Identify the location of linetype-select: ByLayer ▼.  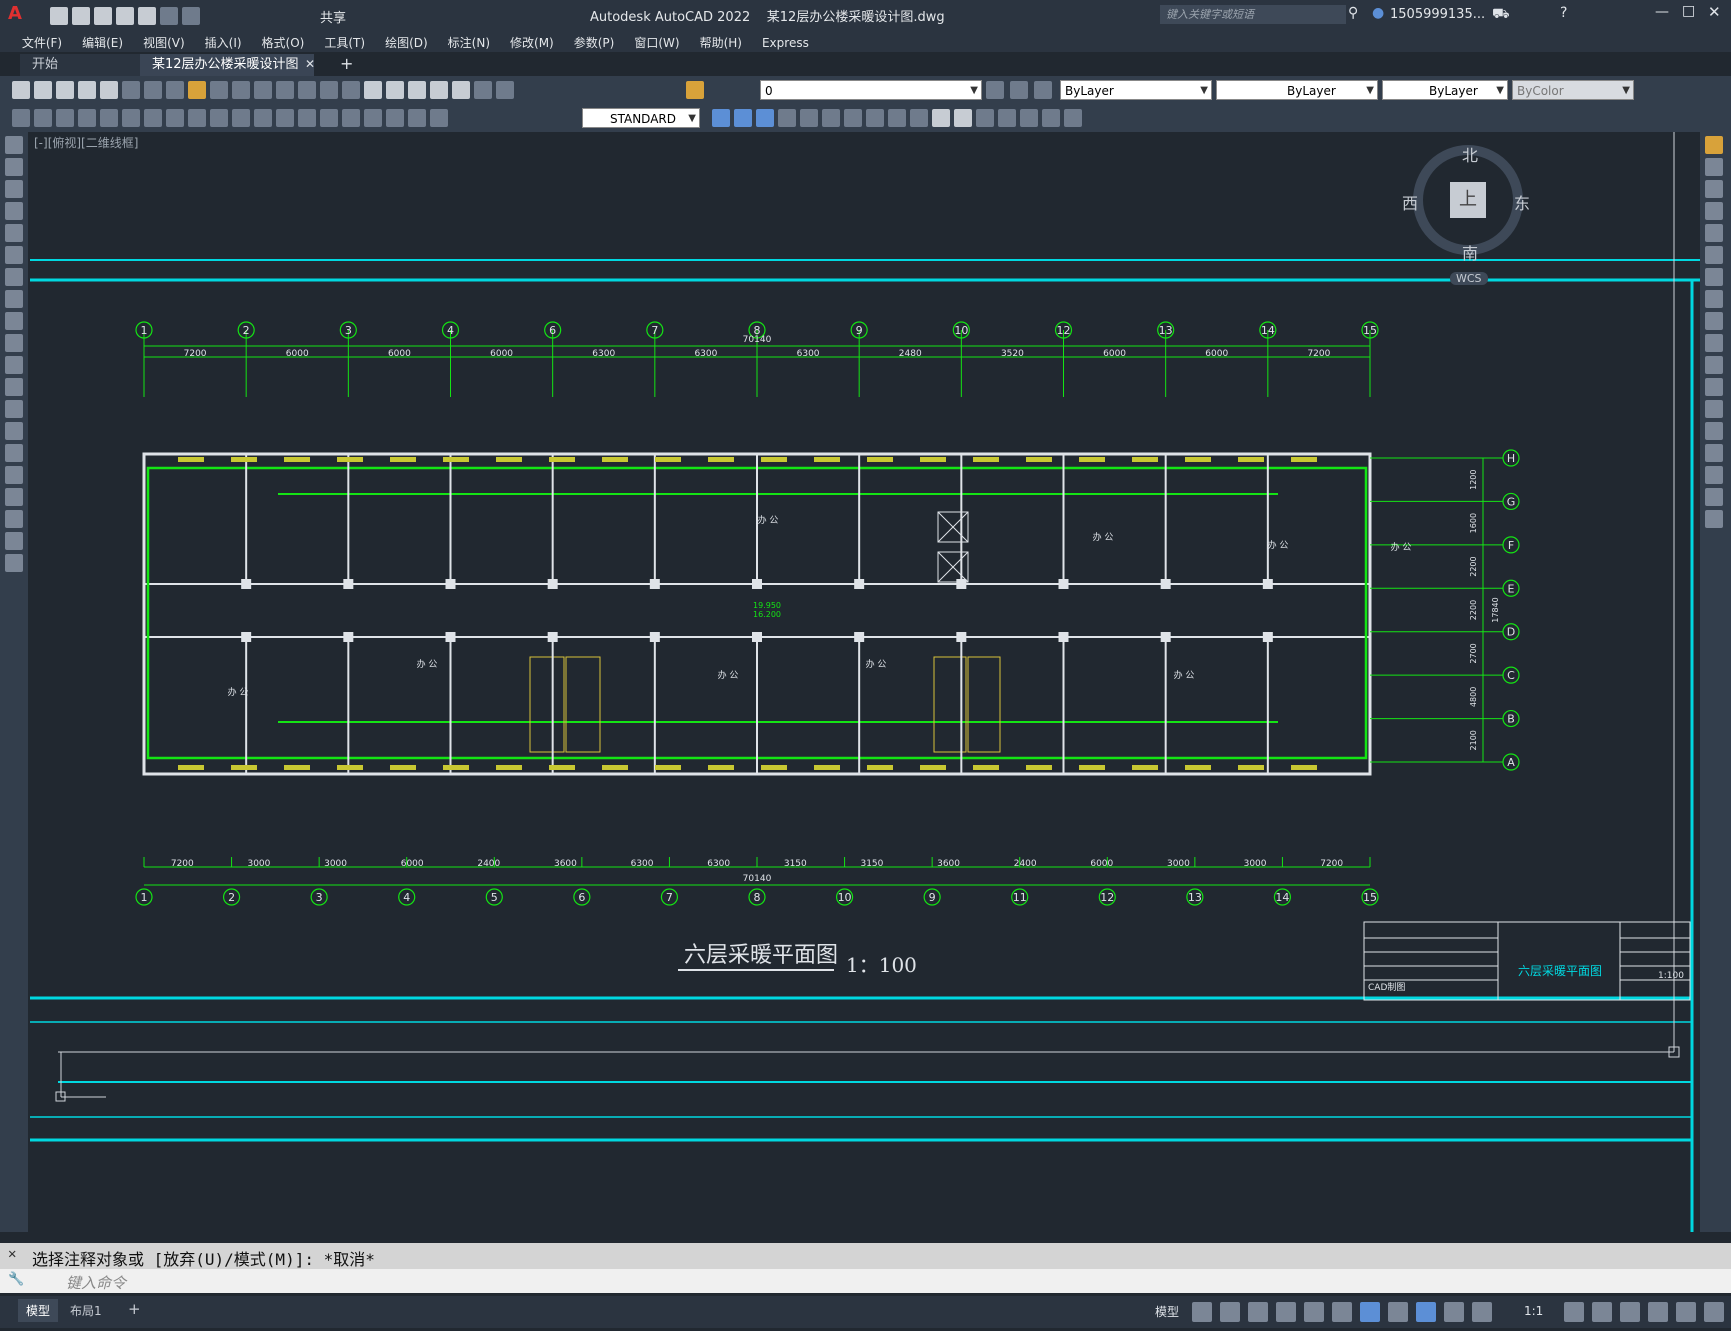
(1297, 90).